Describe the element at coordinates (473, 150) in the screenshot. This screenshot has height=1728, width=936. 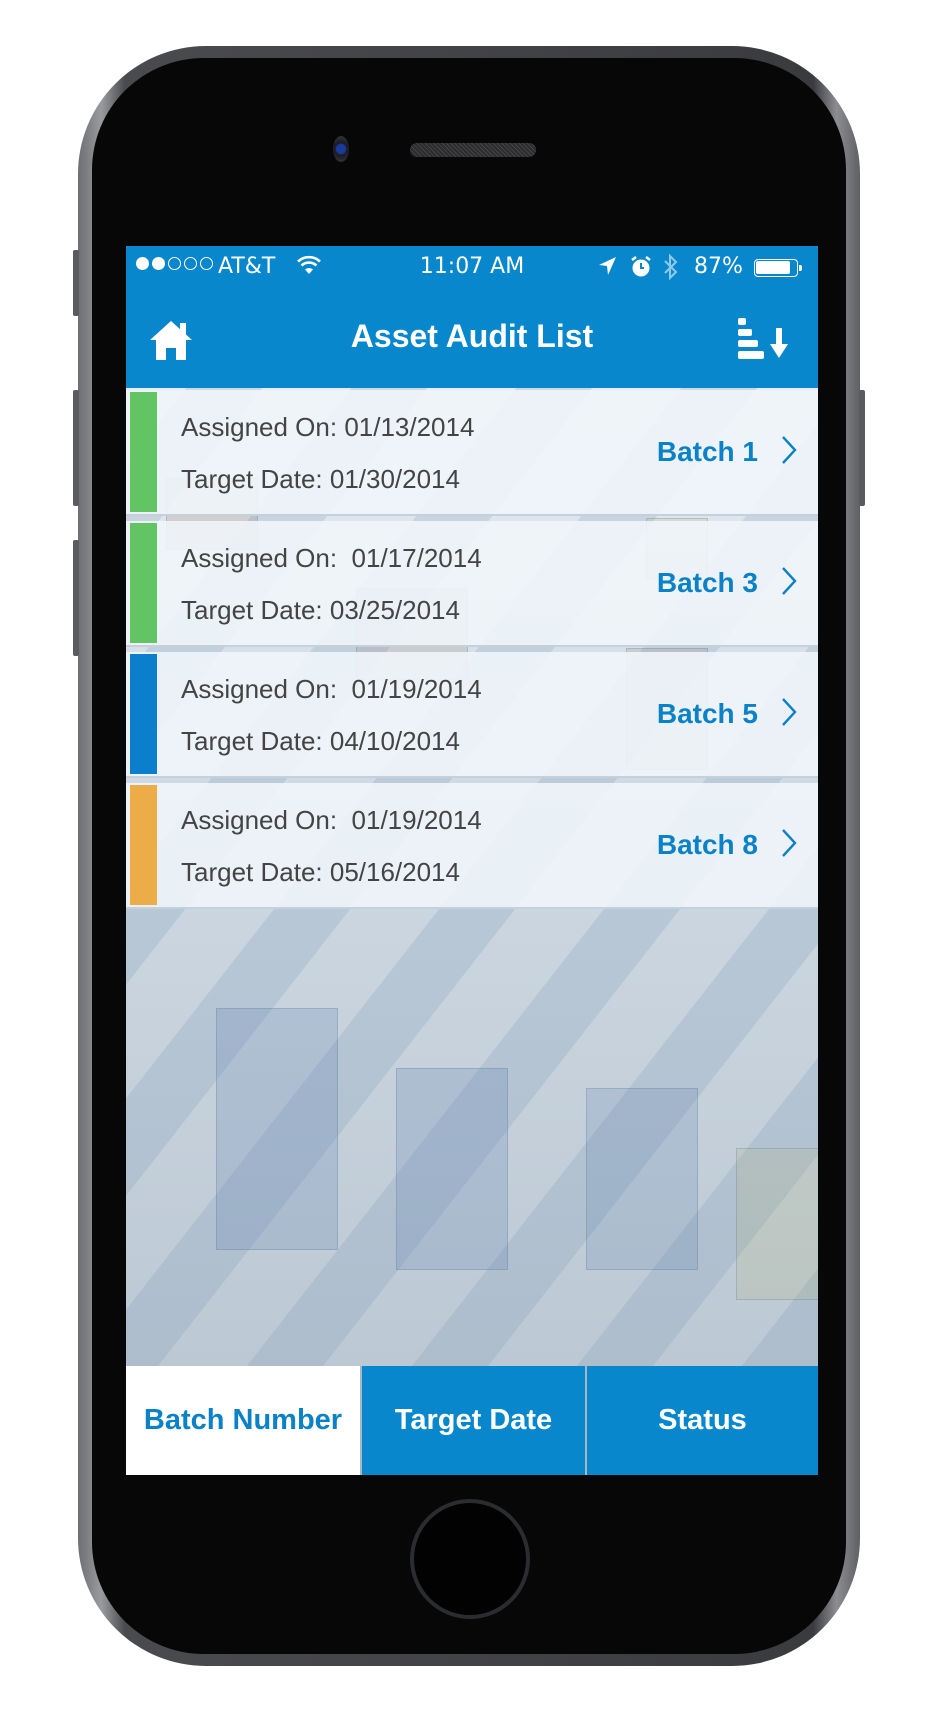
I see `earpiece-speaker` at that location.